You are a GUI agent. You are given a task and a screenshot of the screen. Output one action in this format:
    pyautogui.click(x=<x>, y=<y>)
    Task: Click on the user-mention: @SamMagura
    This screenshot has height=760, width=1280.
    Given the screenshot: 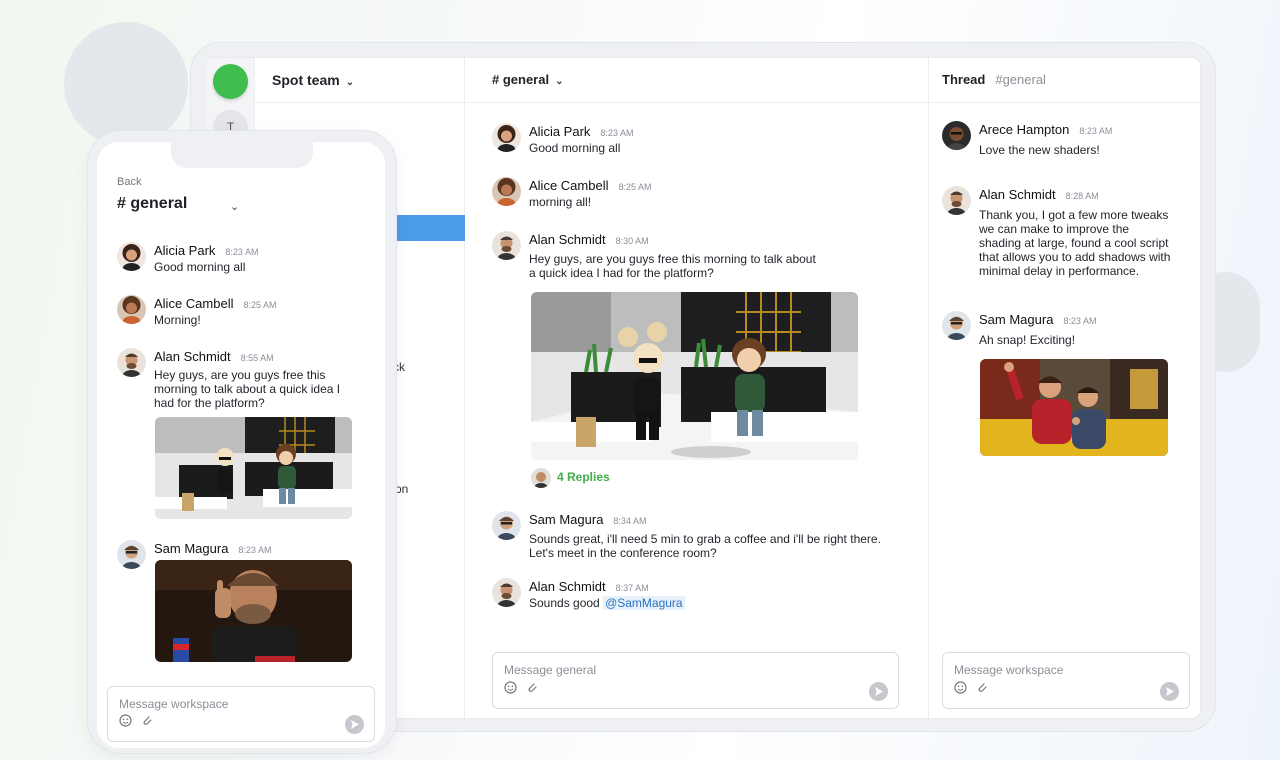 What is the action you would take?
    pyautogui.click(x=644, y=603)
    